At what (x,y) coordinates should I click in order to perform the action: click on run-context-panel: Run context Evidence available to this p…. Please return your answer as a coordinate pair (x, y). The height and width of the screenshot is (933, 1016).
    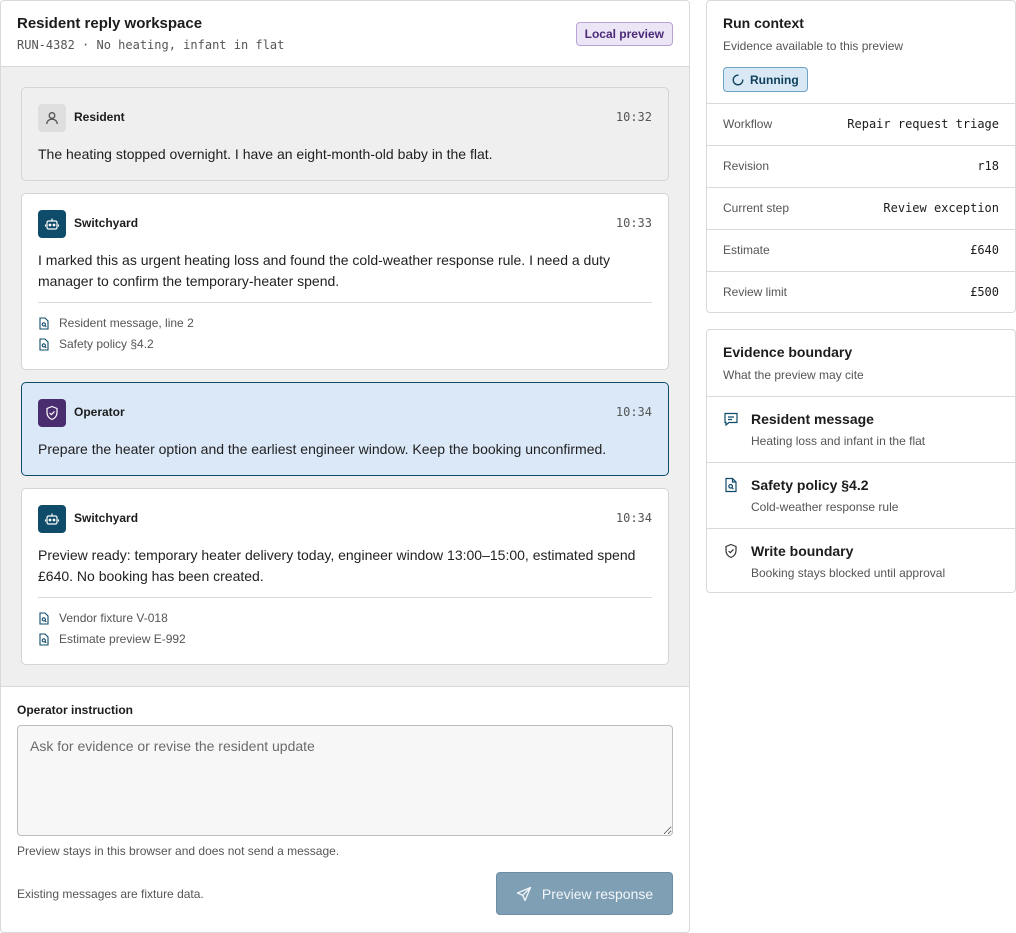
    Looking at the image, I should click on (861, 156).